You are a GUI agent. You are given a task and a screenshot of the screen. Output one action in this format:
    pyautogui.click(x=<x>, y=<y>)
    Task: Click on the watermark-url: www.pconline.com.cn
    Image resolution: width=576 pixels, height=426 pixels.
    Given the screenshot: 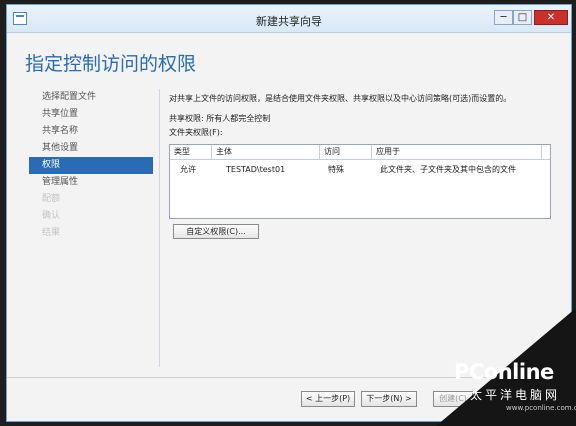 What is the action you would take?
    pyautogui.click(x=541, y=408)
    